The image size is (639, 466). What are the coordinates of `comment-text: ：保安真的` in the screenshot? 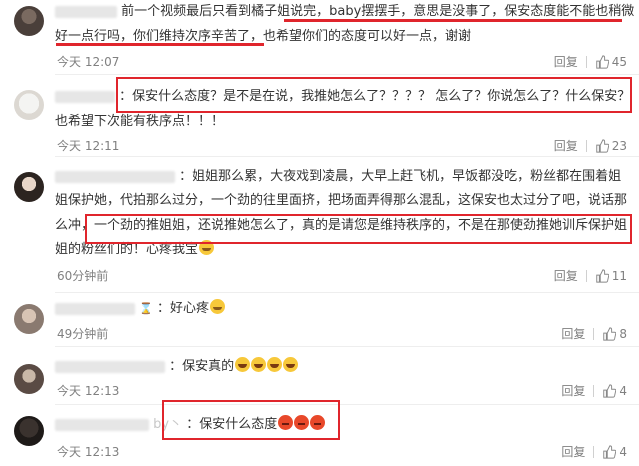 It's located at (177, 367).